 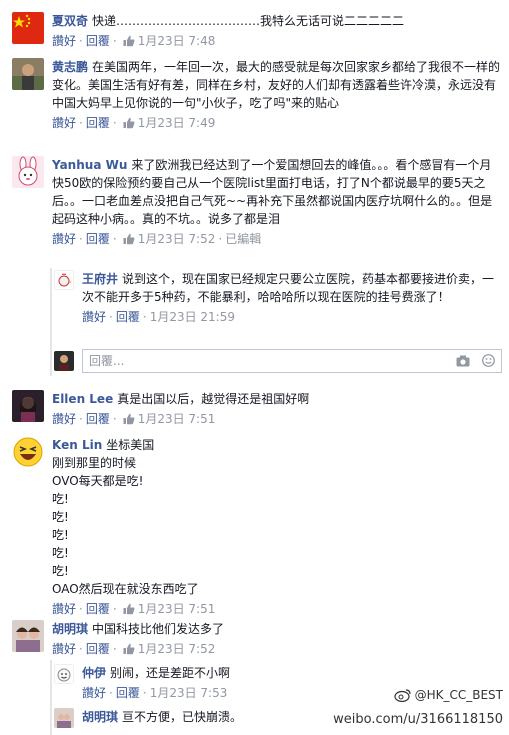 I want to click on reply-text: 亘不方便，已快崩溃。, so click(x=182, y=717).